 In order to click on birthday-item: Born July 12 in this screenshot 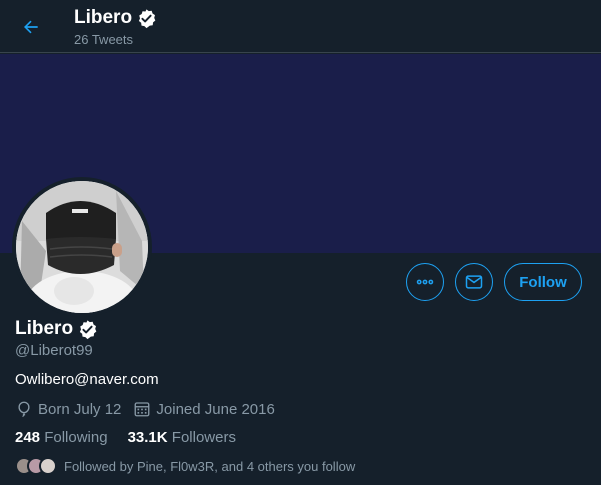, I will do `click(68, 409)`.